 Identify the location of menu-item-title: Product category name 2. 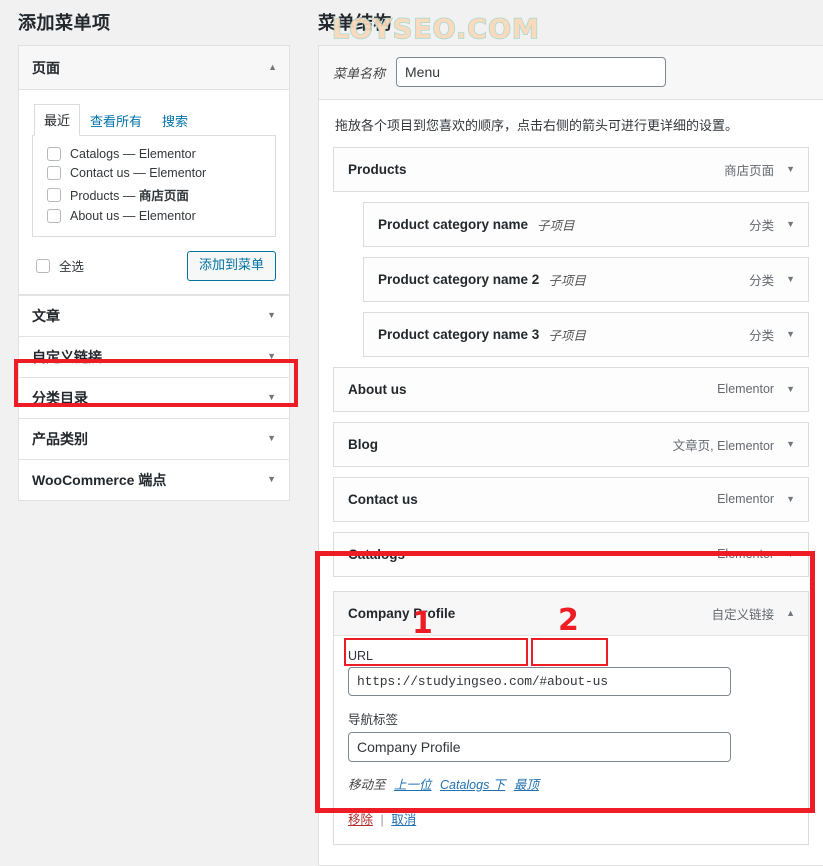
(459, 279).